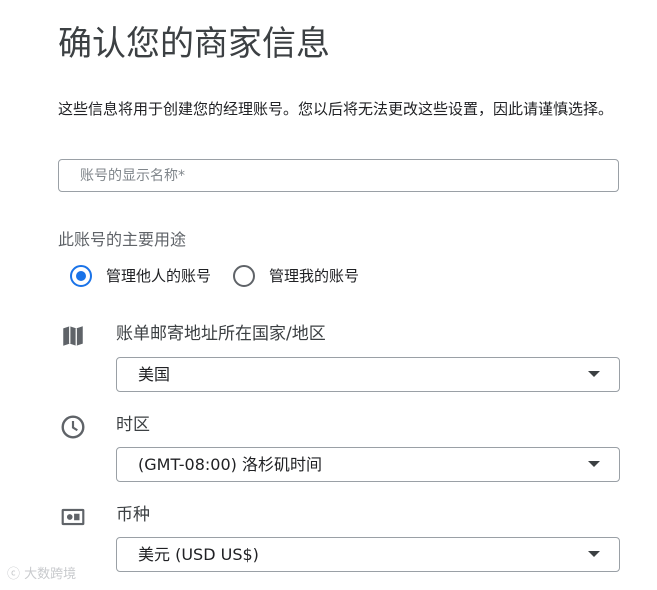  I want to click on country-select: 美国, so click(368, 374).